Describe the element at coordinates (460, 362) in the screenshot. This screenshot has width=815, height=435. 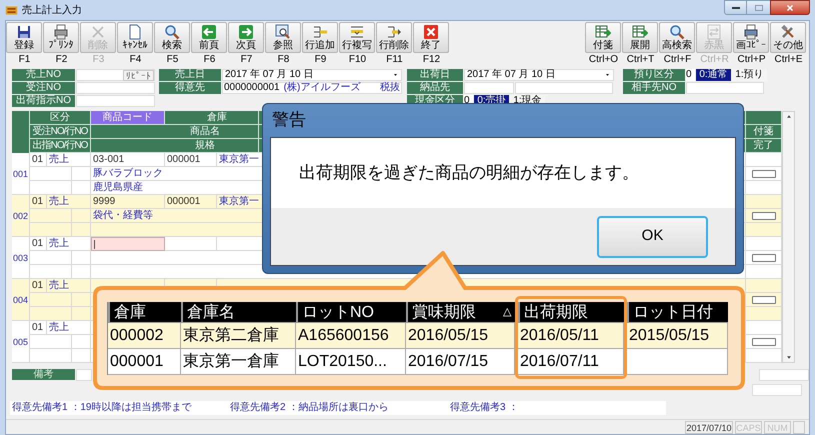
I see `table-cell: 2016/07/15` at that location.